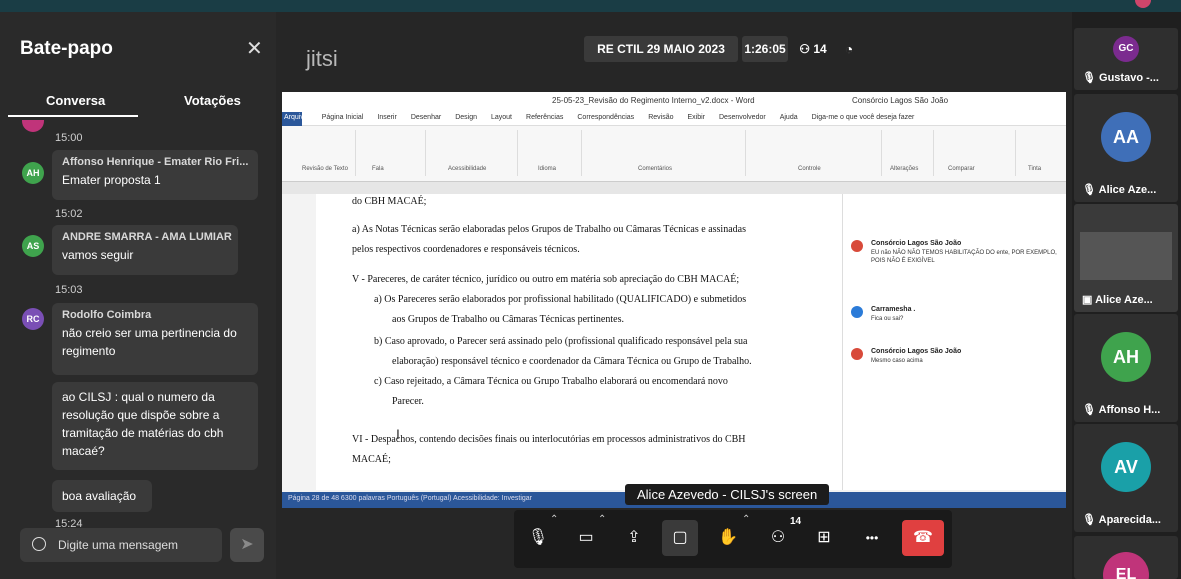 The image size is (1181, 579). Describe the element at coordinates (857, 312) in the screenshot. I see `comment-avatar-icon` at that location.